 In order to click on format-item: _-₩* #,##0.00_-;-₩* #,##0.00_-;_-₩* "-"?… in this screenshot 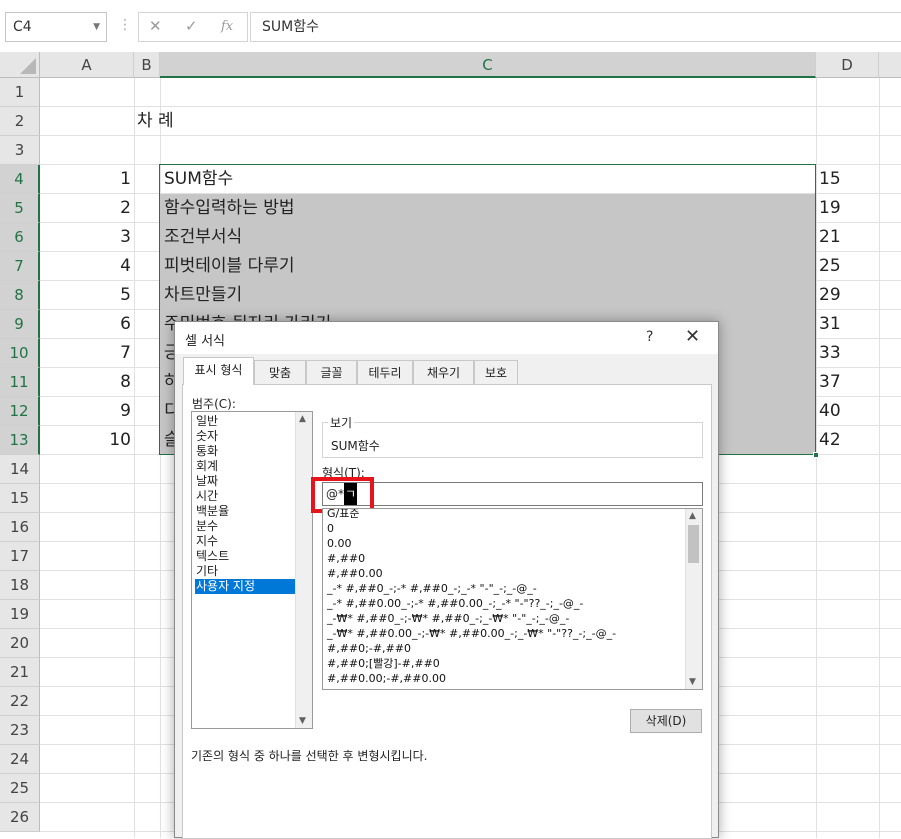, I will do `click(471, 633)`.